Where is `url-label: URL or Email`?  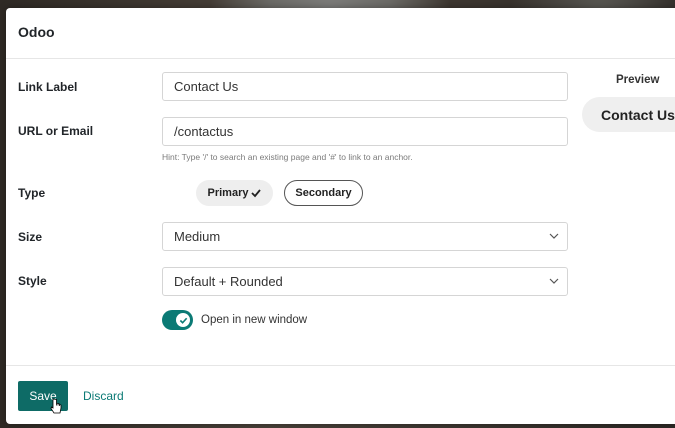
url-label: URL or Email is located at coordinates (56, 131).